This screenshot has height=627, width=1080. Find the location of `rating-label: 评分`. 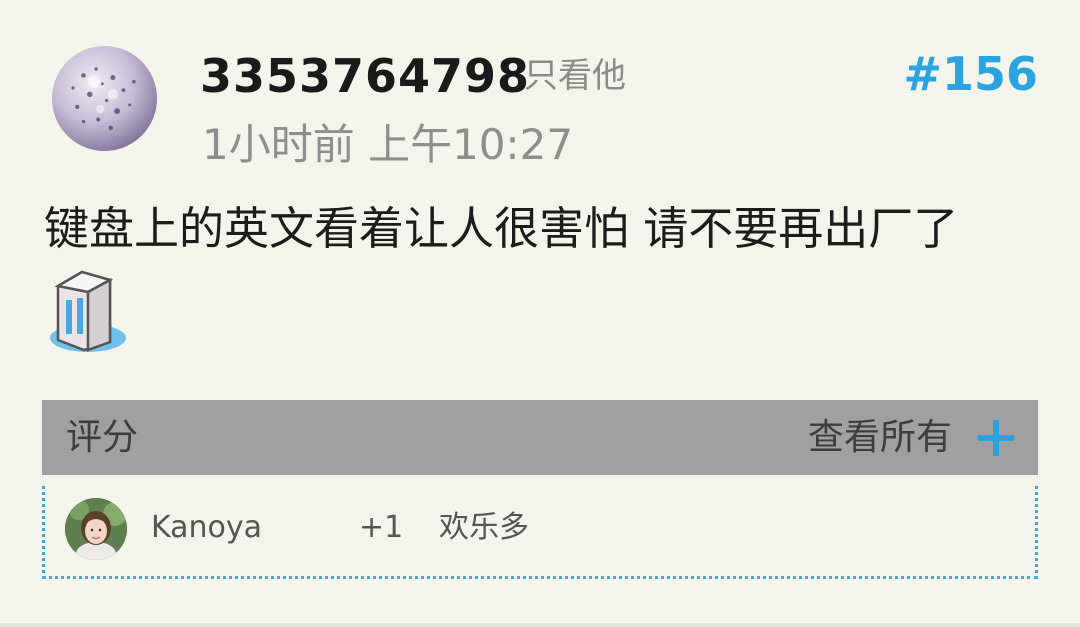

rating-label: 评分 is located at coordinates (102, 437).